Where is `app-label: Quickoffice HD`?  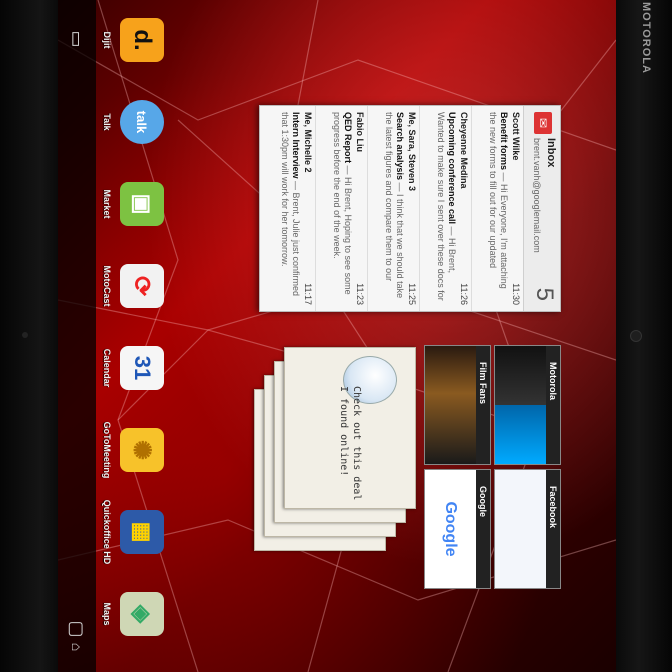 app-label: Quickoffice HD is located at coordinates (107, 532).